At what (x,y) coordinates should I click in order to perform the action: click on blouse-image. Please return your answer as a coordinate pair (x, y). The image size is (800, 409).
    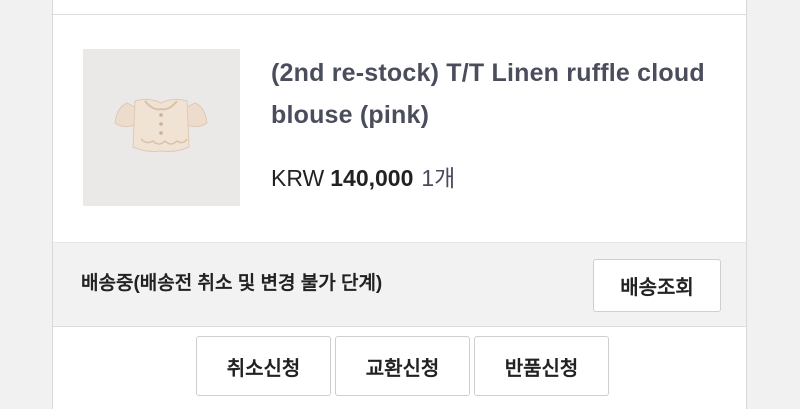
    Looking at the image, I should click on (161, 127).